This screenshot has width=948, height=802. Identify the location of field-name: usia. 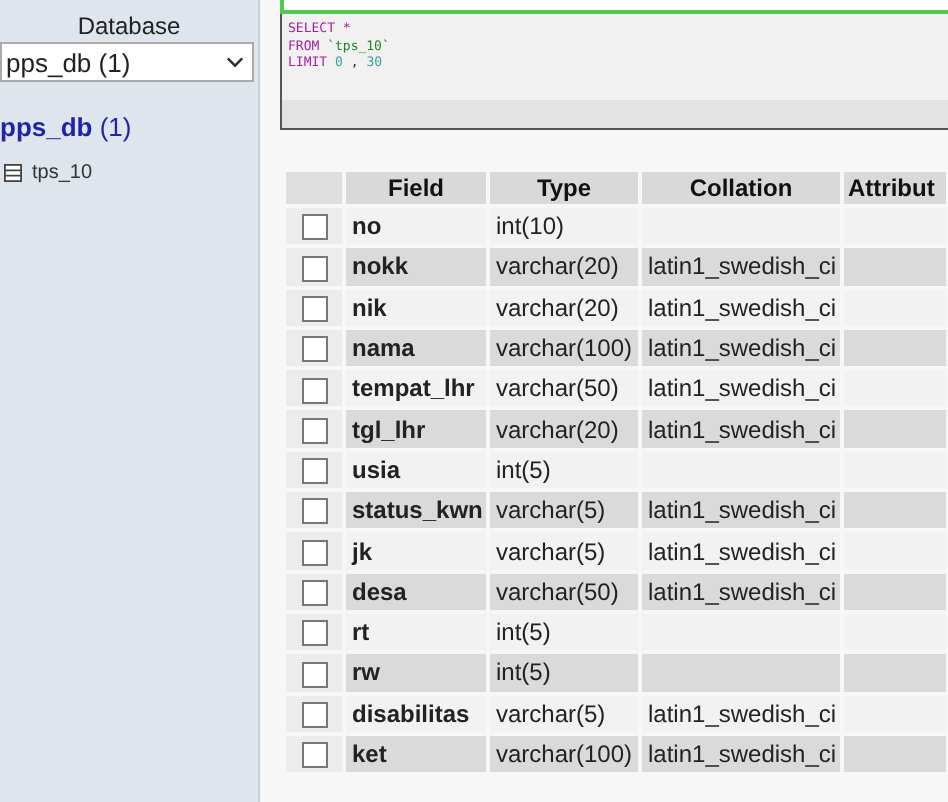
(416, 470).